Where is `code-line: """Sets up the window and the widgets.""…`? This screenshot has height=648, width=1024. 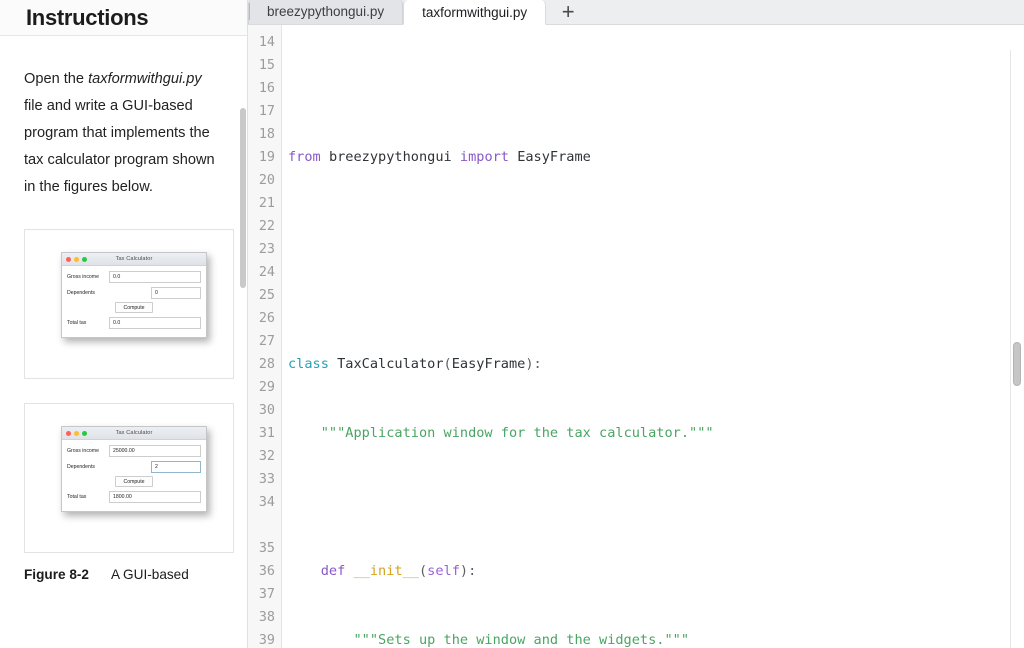
code-line: """Sets up the window and the widgets.""… is located at coordinates (521, 640).